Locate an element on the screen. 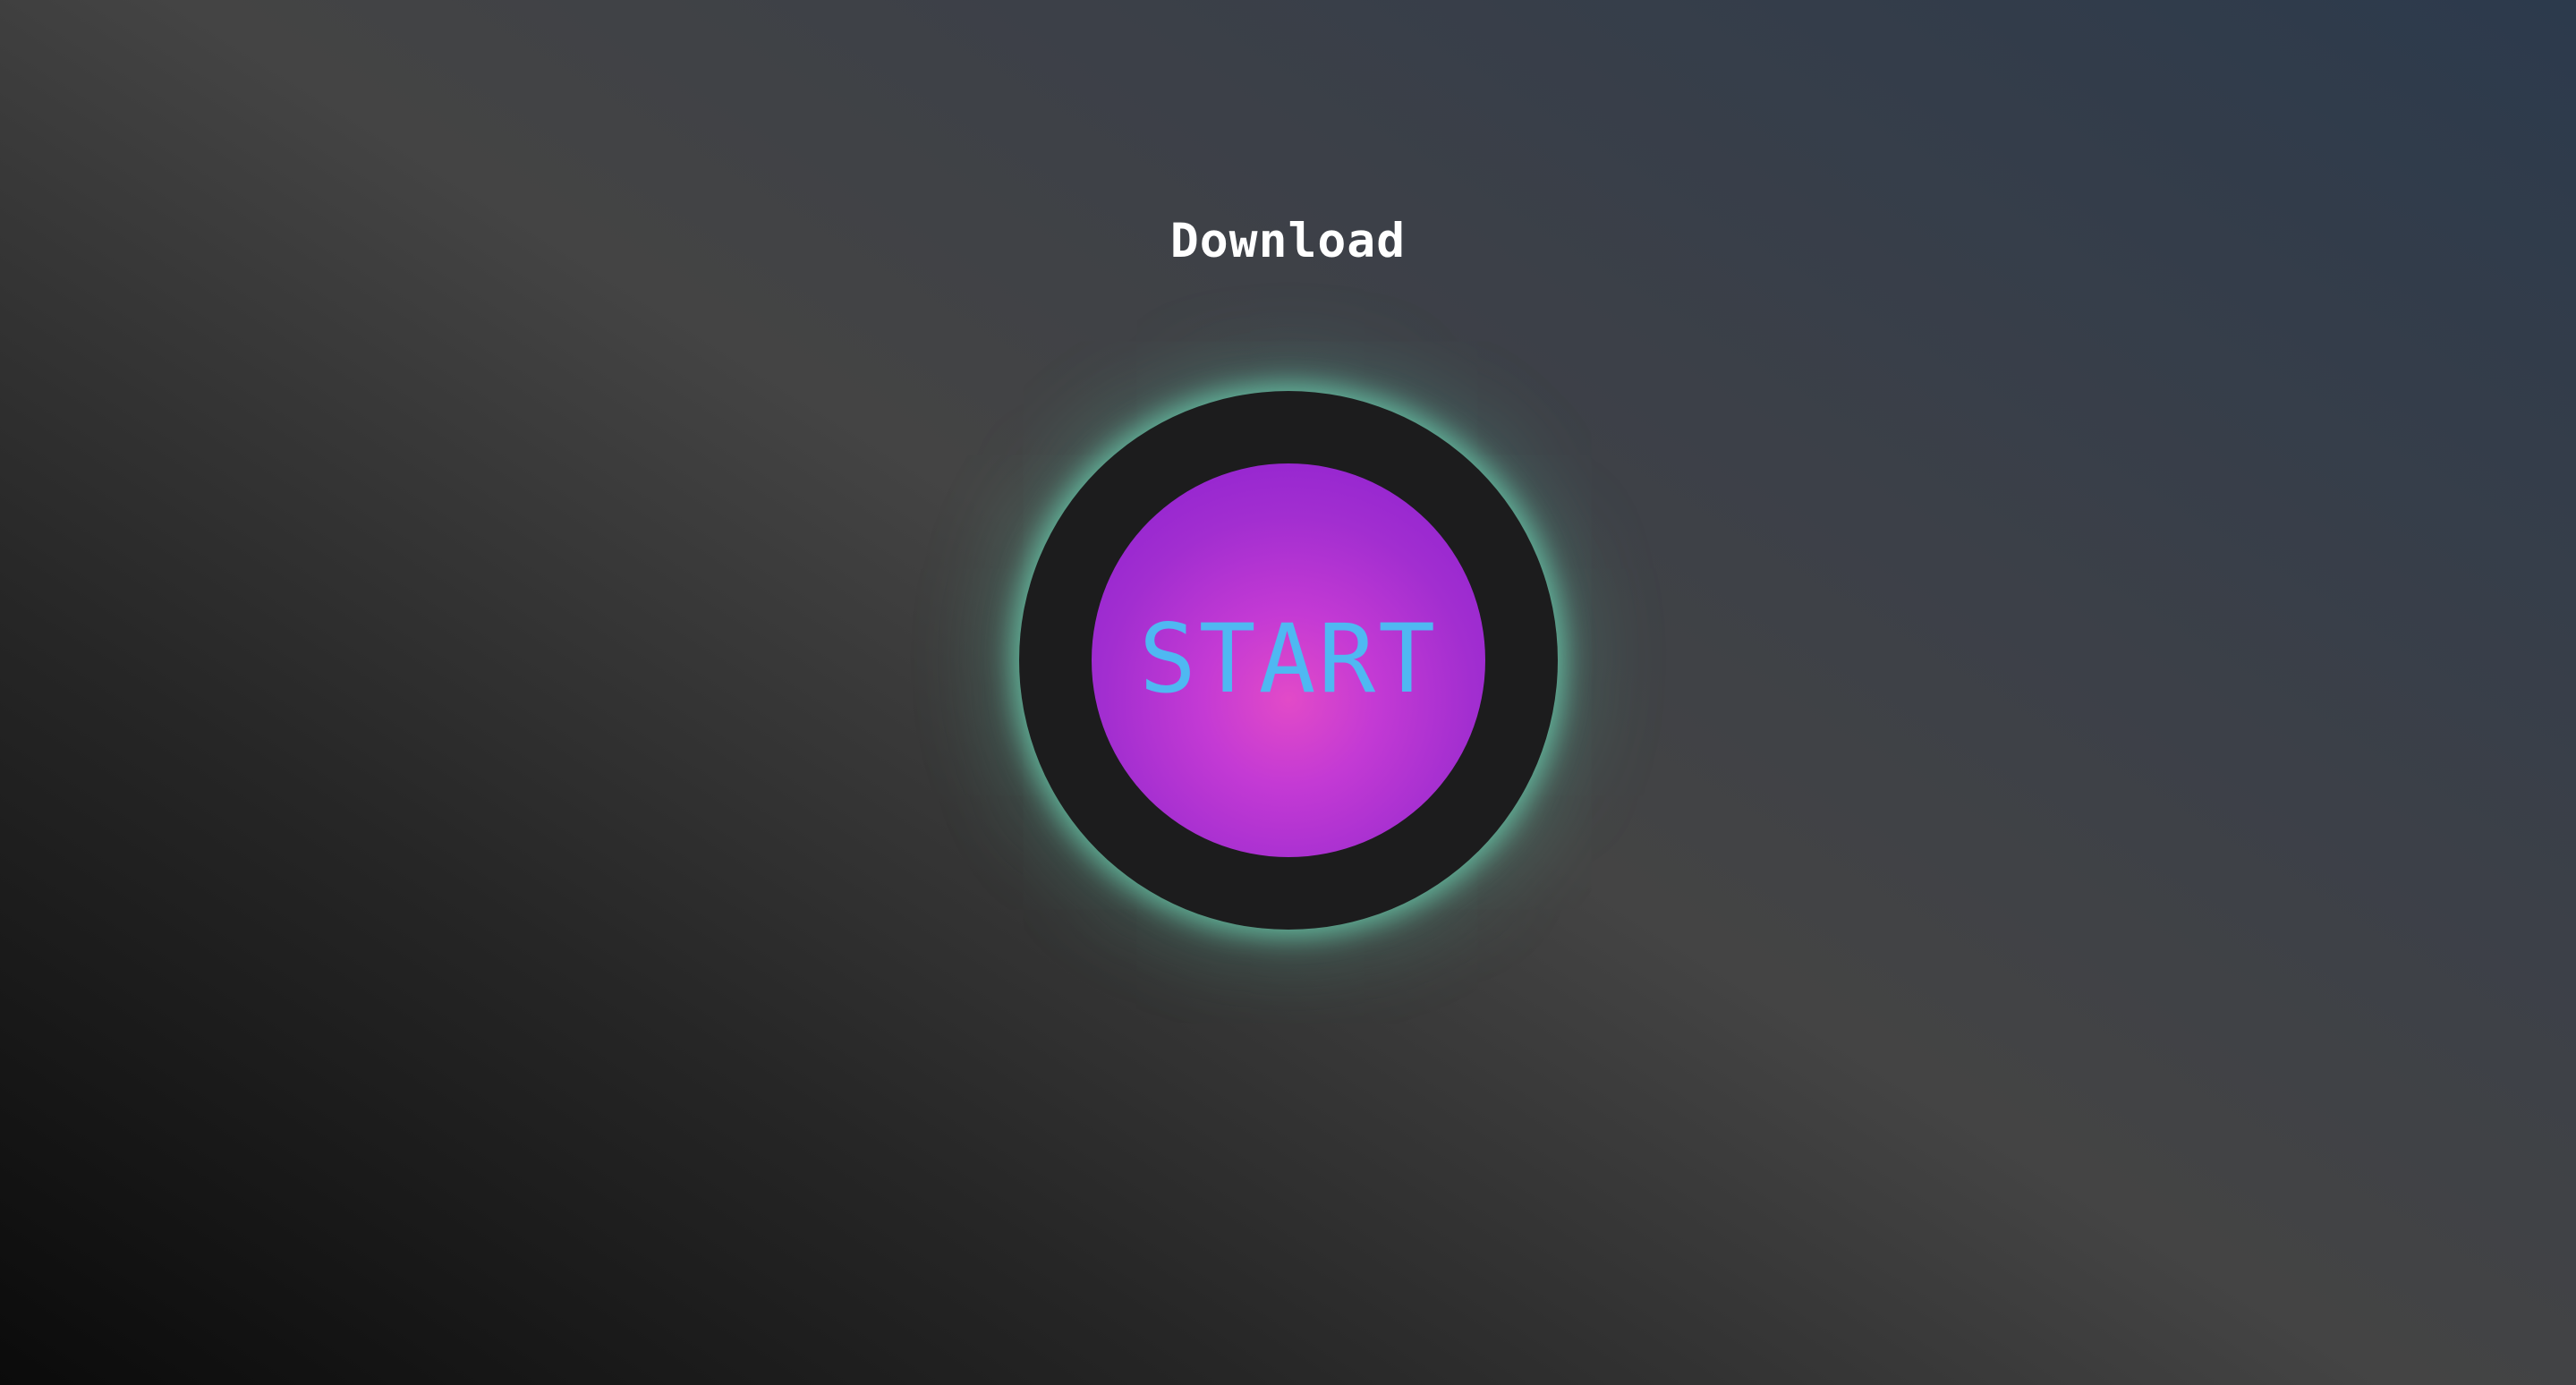 The width and height of the screenshot is (2576, 1385). start-button-ring: START is located at coordinates (1288, 660).